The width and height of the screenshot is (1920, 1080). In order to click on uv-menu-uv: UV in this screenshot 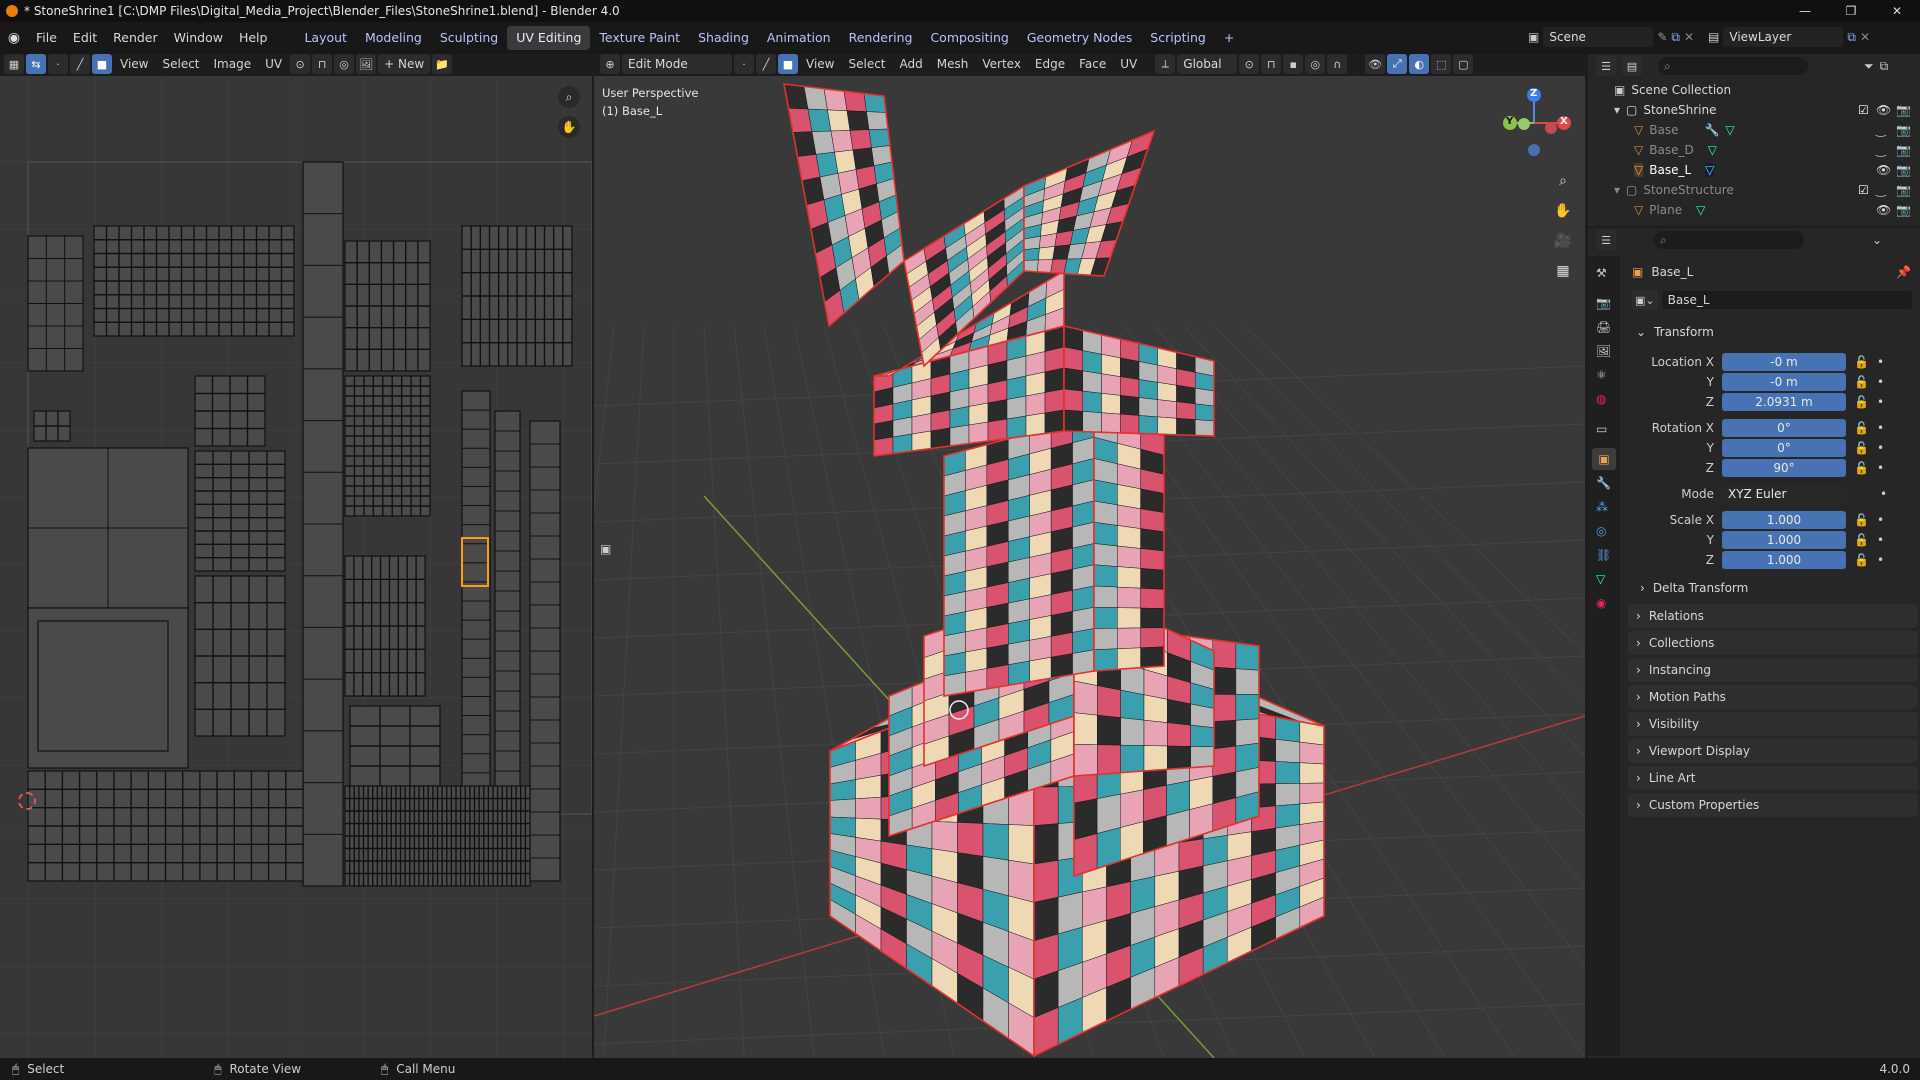, I will do `click(273, 64)`.